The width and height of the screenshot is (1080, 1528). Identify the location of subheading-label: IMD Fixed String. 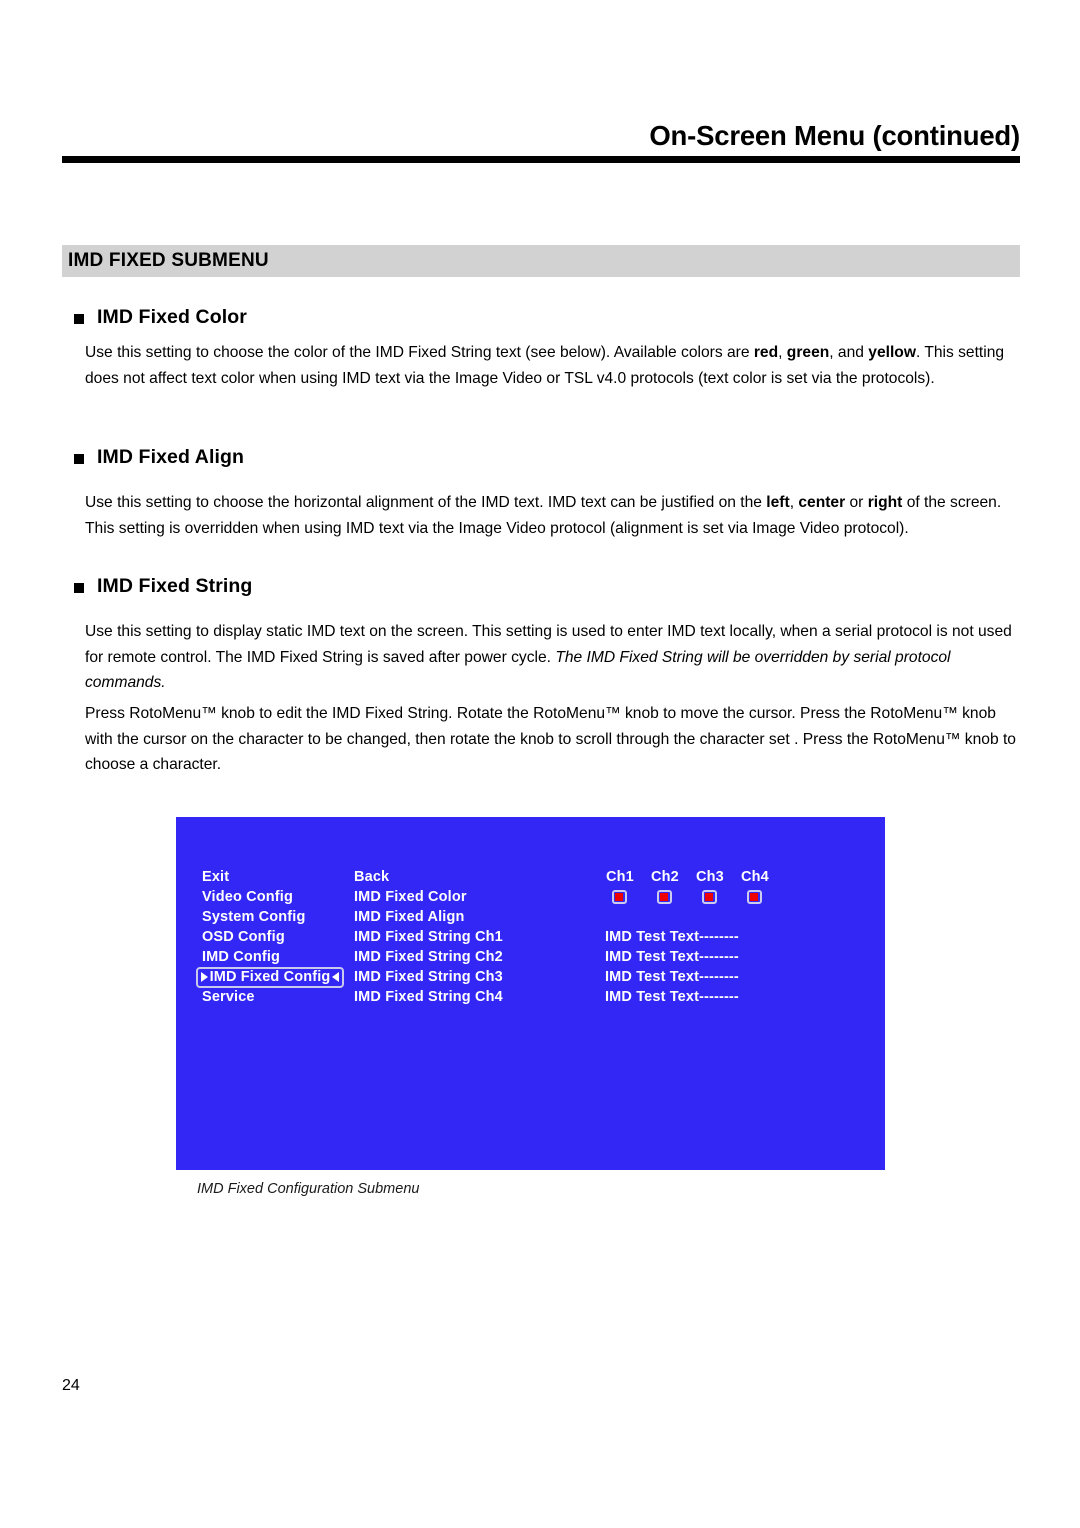
(175, 586).